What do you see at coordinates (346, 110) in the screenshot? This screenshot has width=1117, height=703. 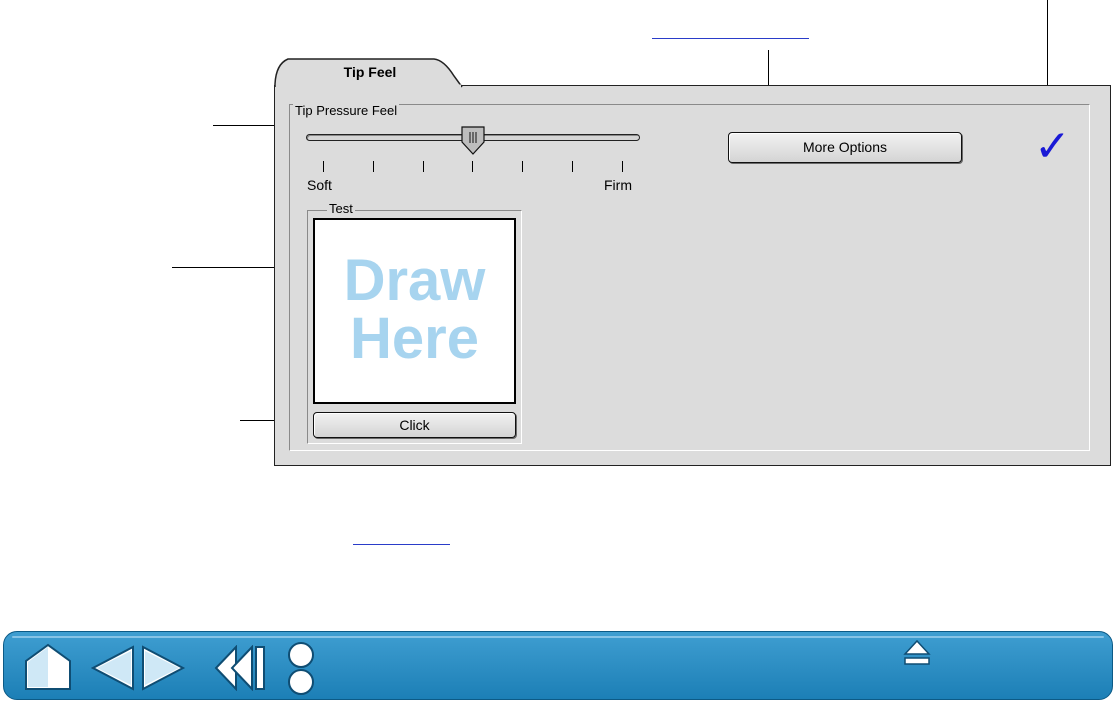 I see `tip-pressure-label: Tip Pressure Feel` at bounding box center [346, 110].